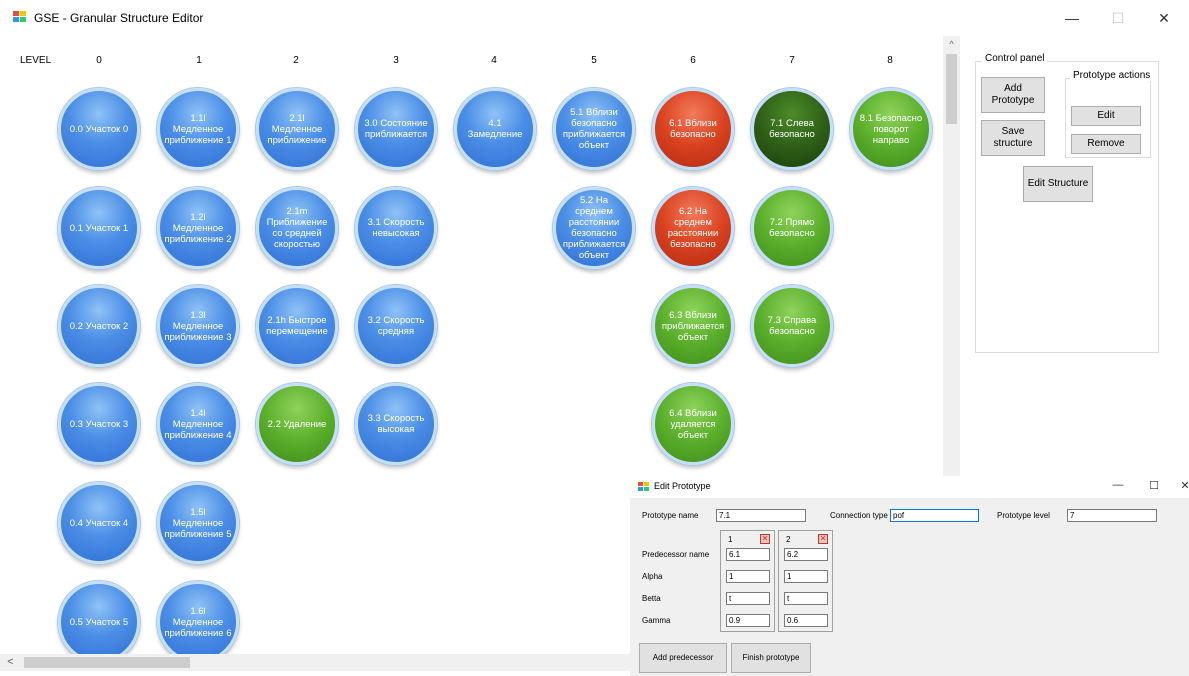 The image size is (1189, 676). What do you see at coordinates (198, 622) in the screenshot?
I see `node-1-6: 1.6l Медленное приближение 6` at bounding box center [198, 622].